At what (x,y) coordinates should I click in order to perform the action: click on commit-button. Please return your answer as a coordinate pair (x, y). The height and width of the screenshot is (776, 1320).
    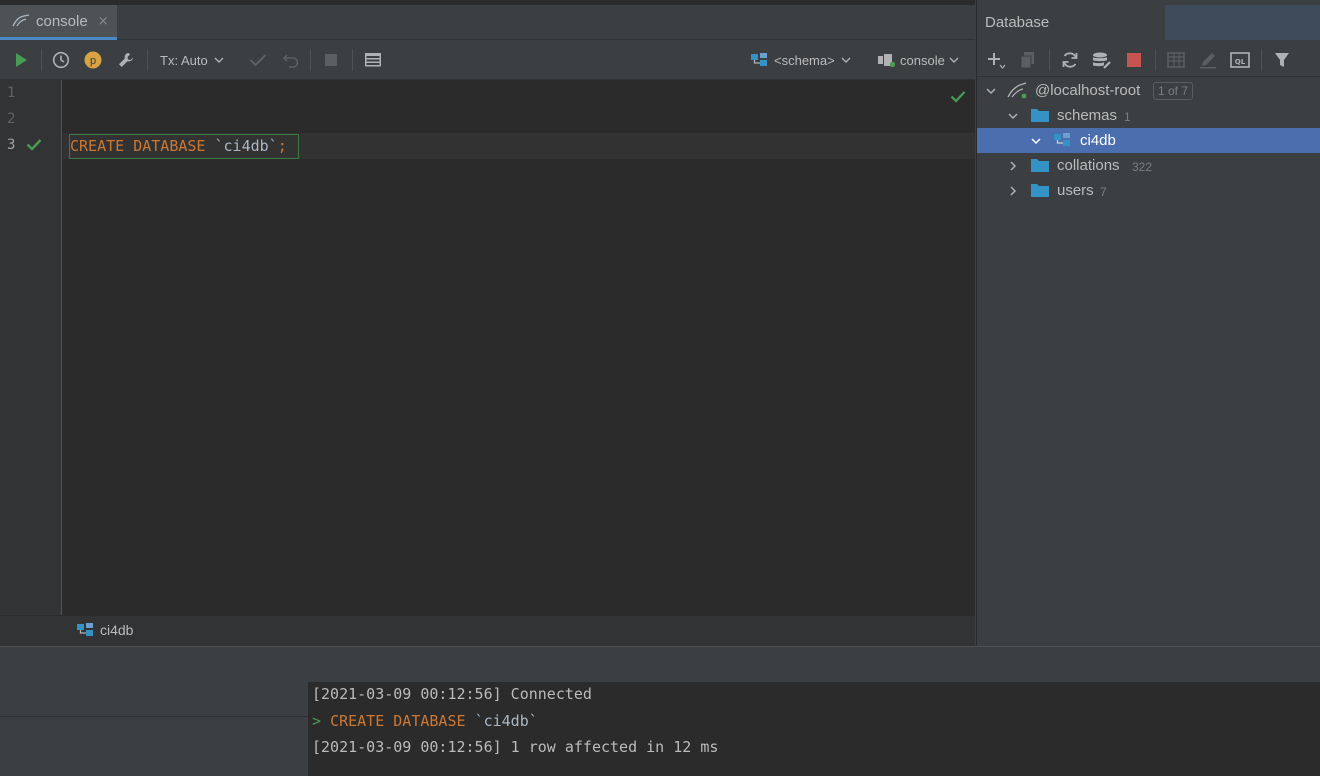
    Looking at the image, I should click on (258, 60).